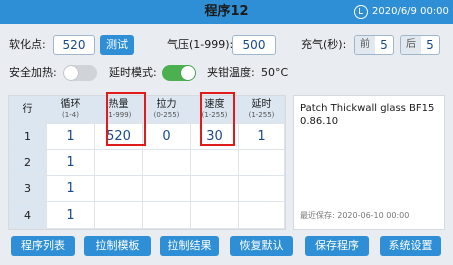  I want to click on system-settings-button: 系统设置, so click(410, 246).